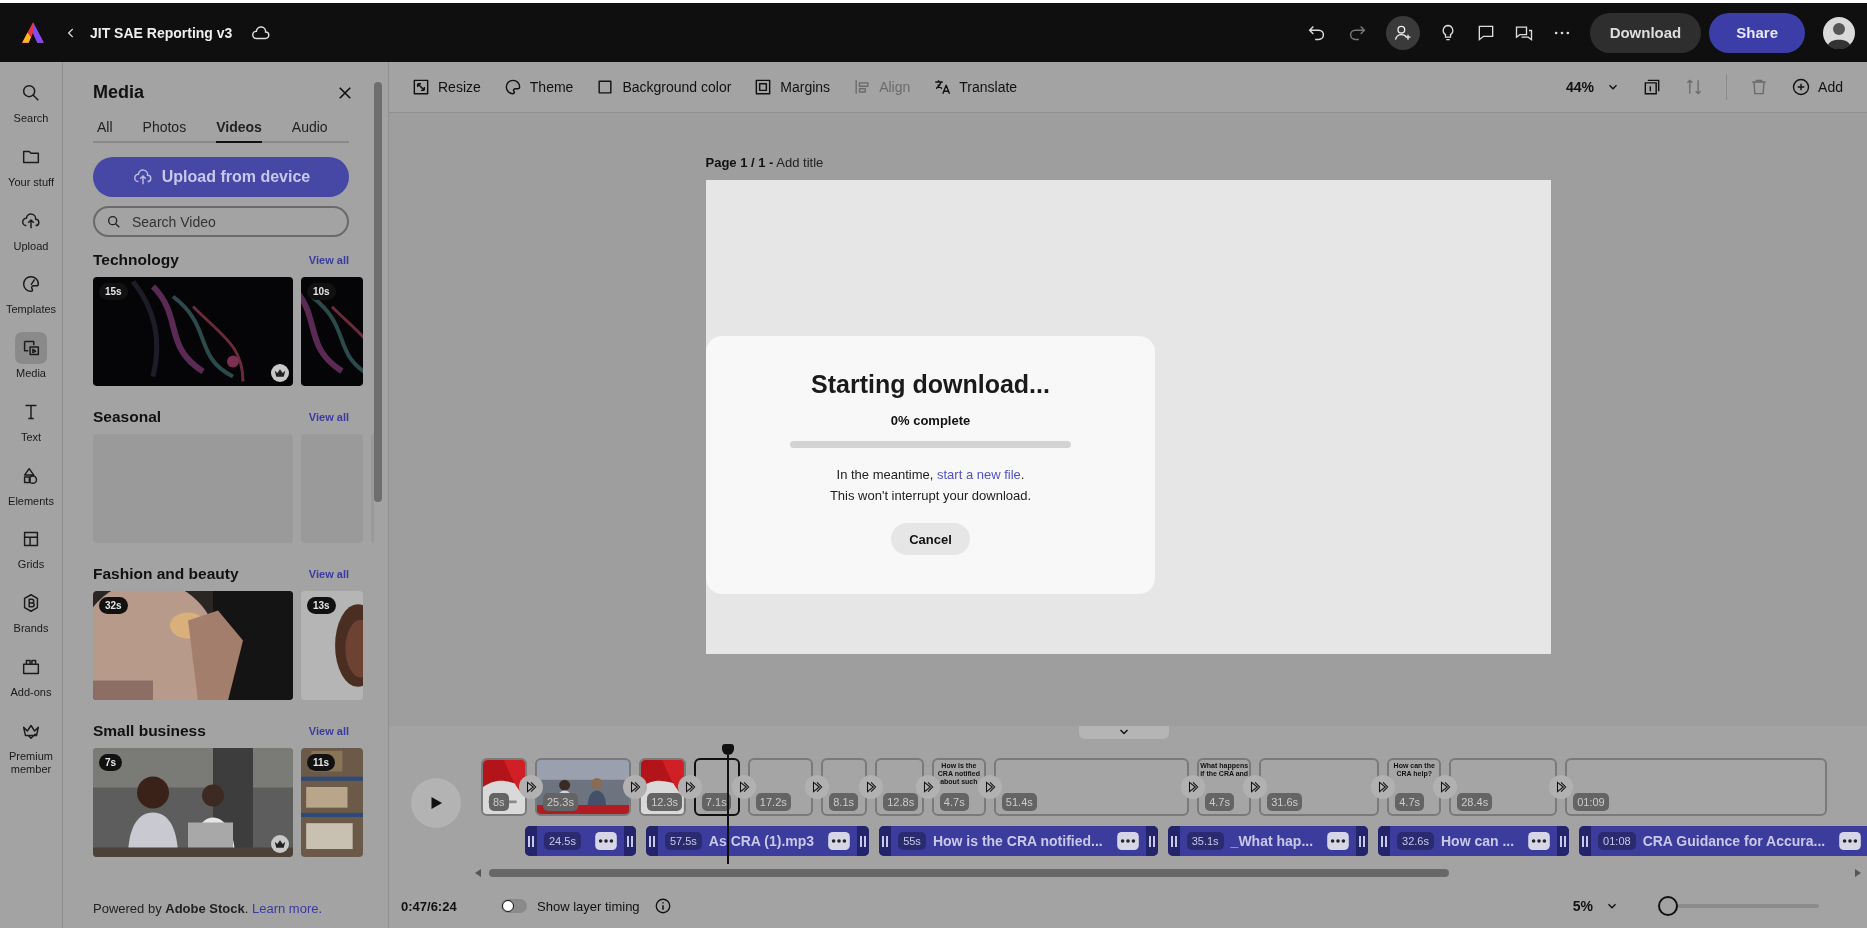 This screenshot has height=928, width=1867. What do you see at coordinates (321, 291) in the screenshot?
I see `duration-badge: 10s` at bounding box center [321, 291].